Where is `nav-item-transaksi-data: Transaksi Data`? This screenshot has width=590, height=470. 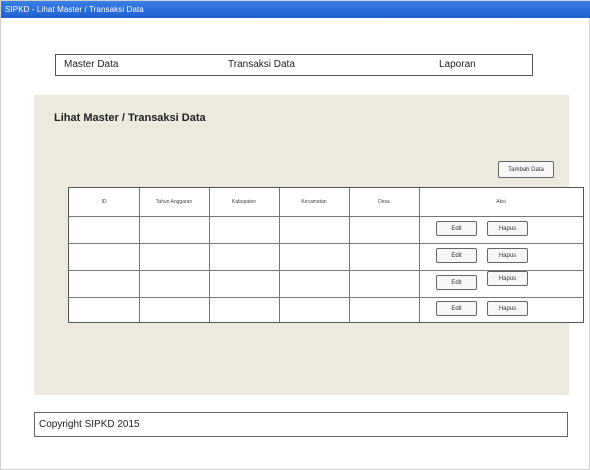
nav-item-transaksi-data: Transaksi Data is located at coordinates (261, 65).